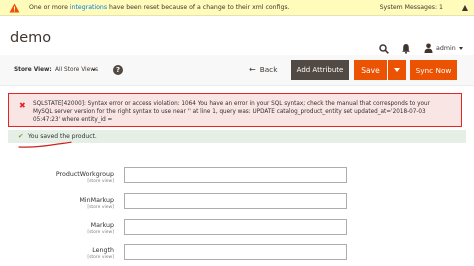 This screenshot has height=266, width=474. Describe the element at coordinates (235, 175) in the screenshot. I see `productworkgroup-input` at that location.